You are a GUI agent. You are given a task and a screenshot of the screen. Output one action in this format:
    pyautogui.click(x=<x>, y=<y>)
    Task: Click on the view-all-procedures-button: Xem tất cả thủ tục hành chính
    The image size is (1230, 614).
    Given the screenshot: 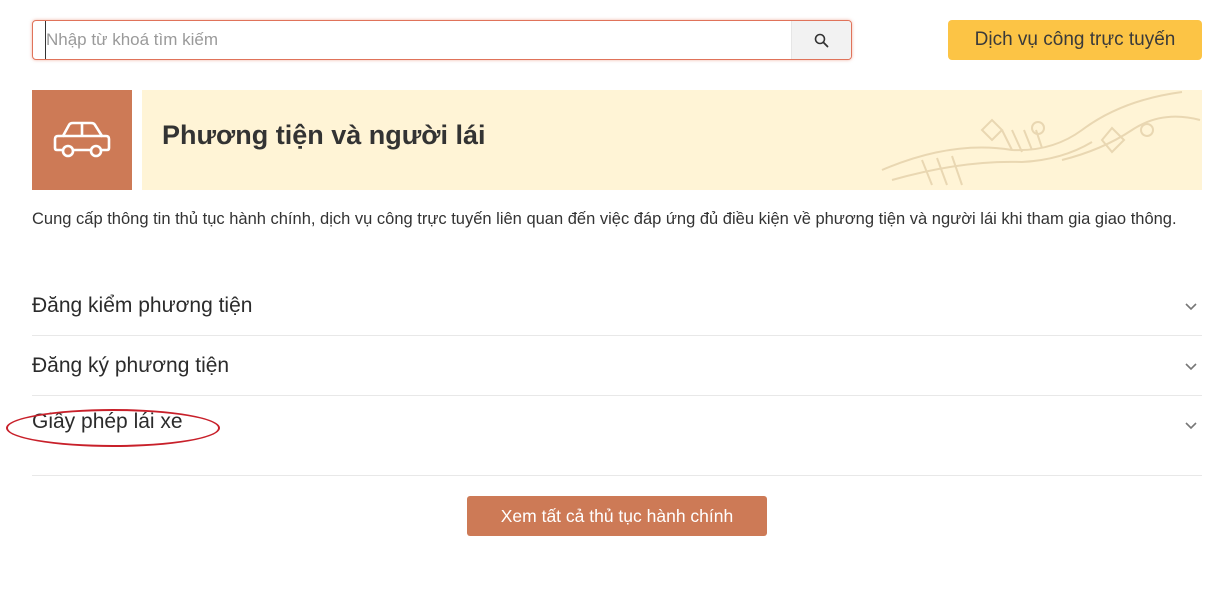 What is the action you would take?
    pyautogui.click(x=617, y=516)
    